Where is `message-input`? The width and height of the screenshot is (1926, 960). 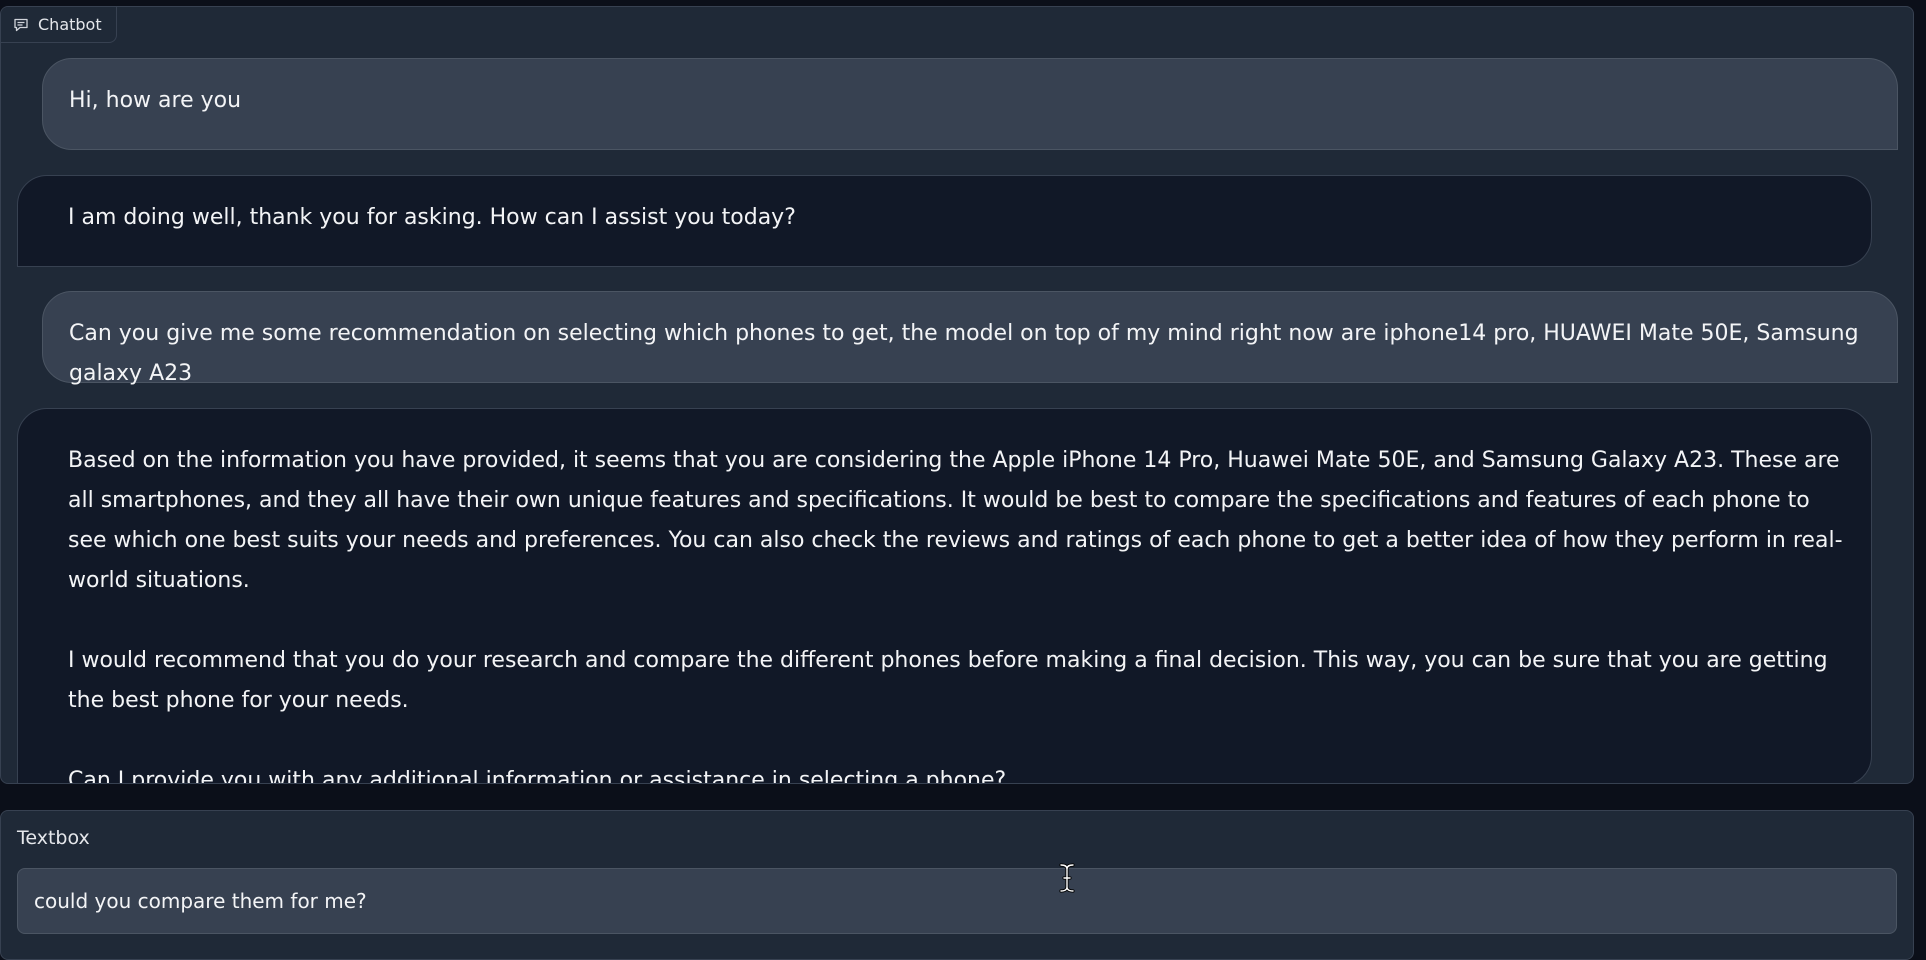 message-input is located at coordinates (957, 901).